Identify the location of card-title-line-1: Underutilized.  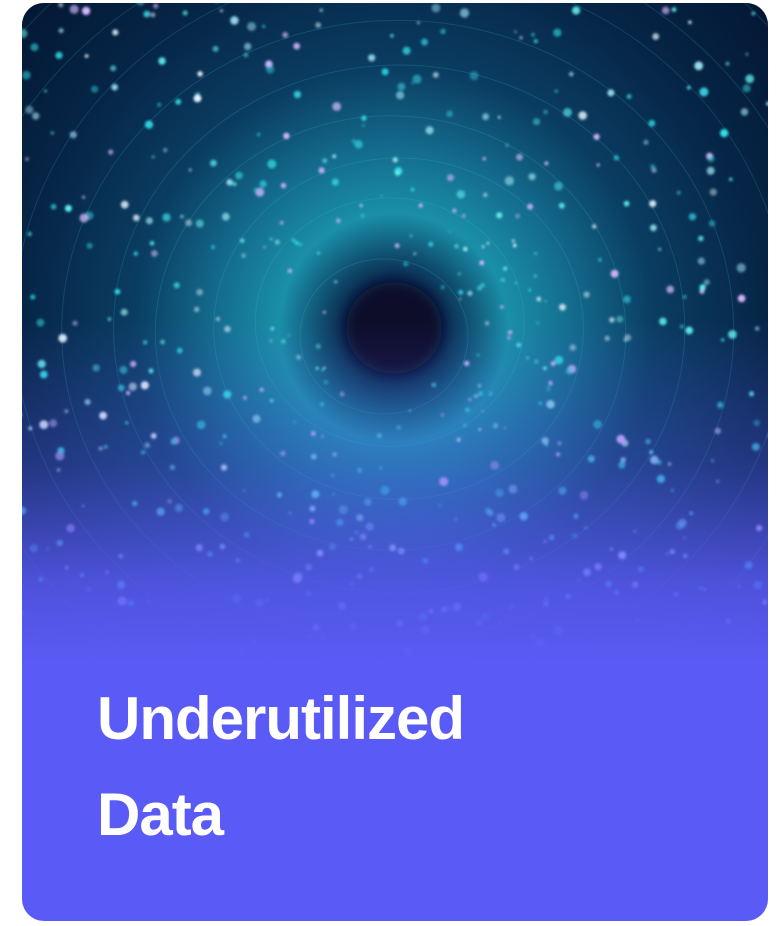
(281, 718).